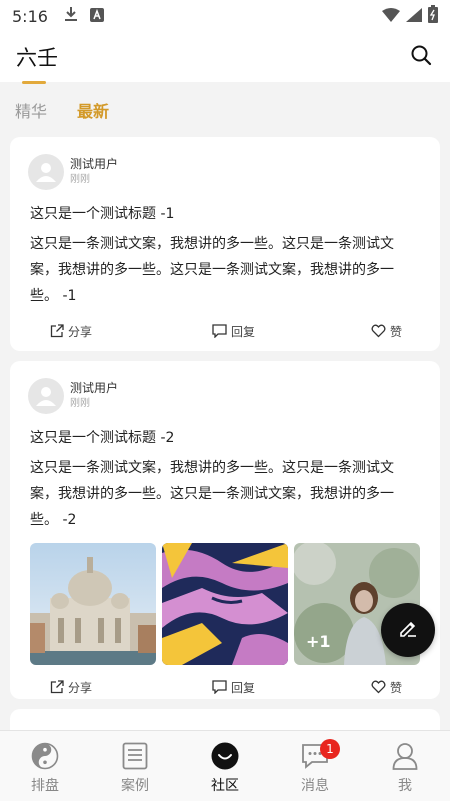 The width and height of the screenshot is (450, 801). I want to click on battery-icon, so click(433, 16).